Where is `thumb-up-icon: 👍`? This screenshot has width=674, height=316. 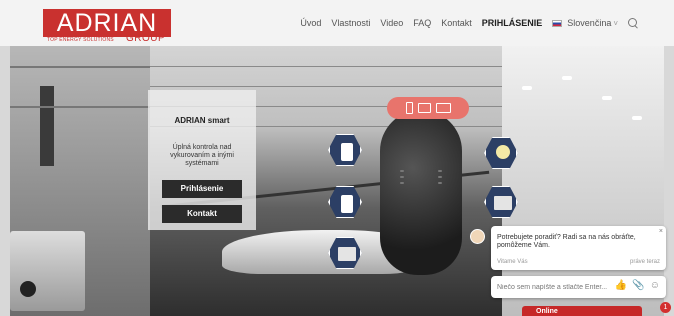 thumb-up-icon: 👍 is located at coordinates (621, 285).